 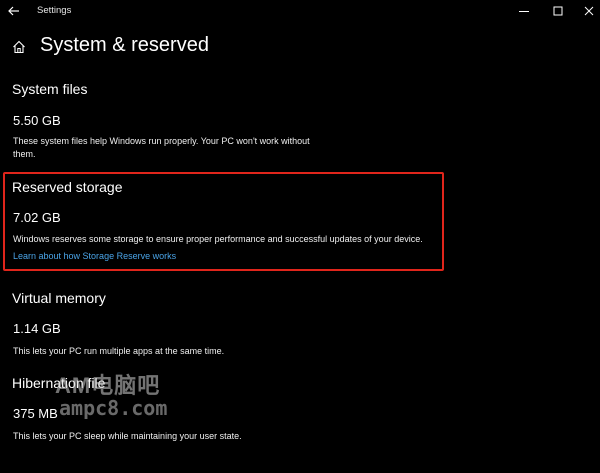 I want to click on back-arrow-icon, so click(x=13, y=11).